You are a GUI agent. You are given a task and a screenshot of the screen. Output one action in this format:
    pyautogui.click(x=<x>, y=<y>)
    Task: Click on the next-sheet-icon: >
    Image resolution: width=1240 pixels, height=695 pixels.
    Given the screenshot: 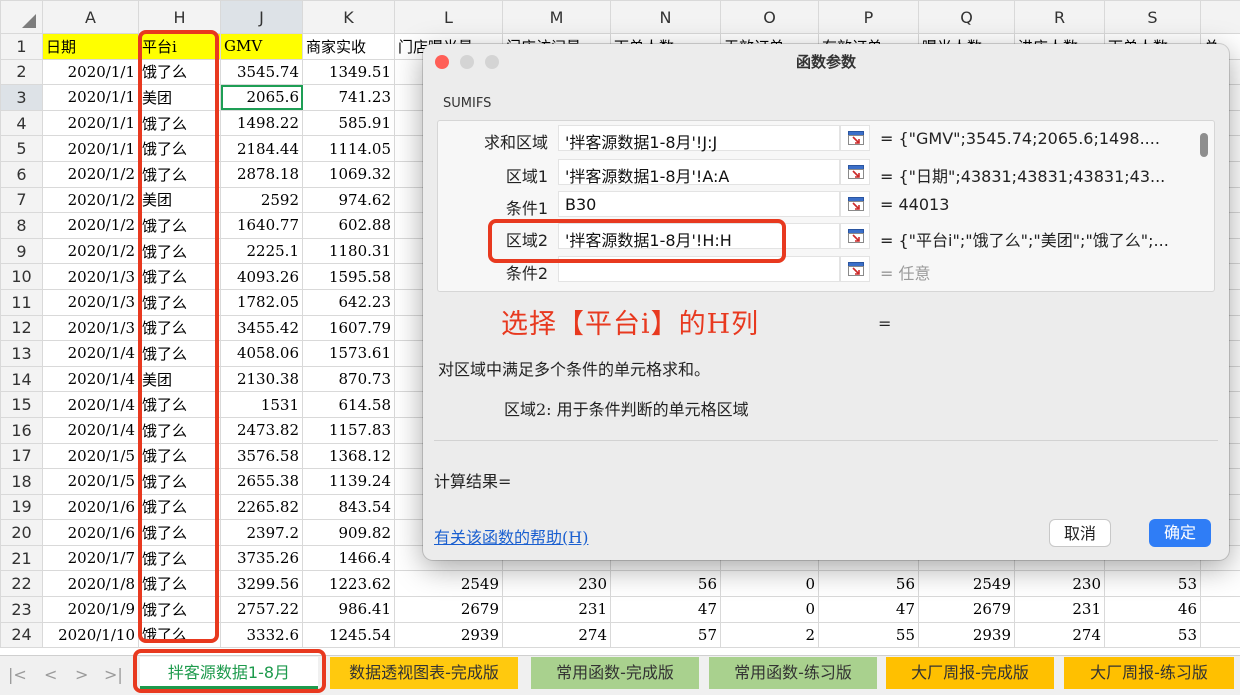 What is the action you would take?
    pyautogui.click(x=81, y=674)
    